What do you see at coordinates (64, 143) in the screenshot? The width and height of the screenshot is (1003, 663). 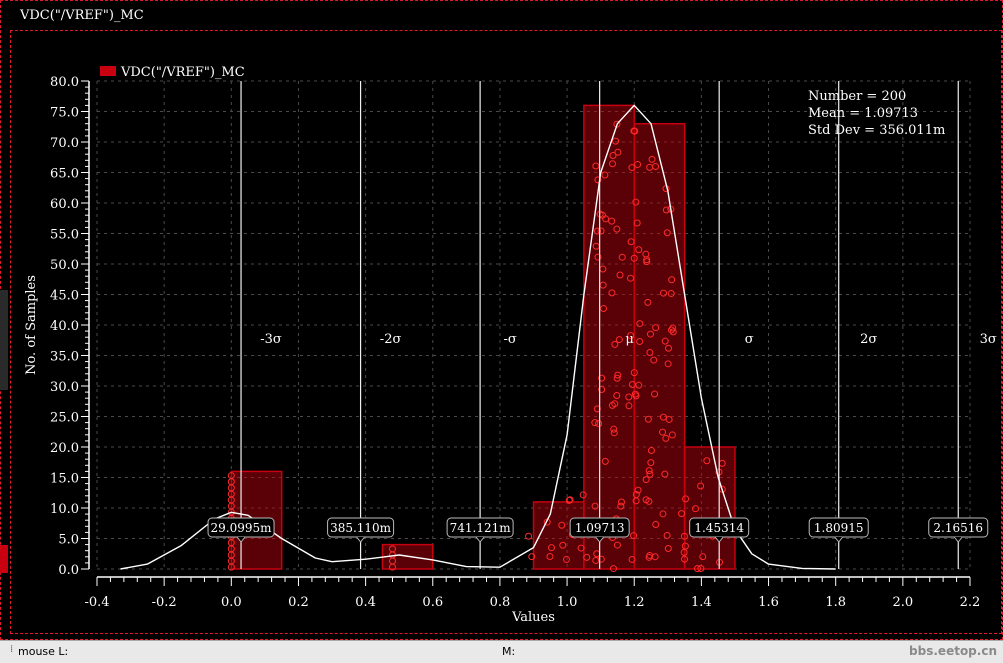 I see `y-tick-label: 70.0` at bounding box center [64, 143].